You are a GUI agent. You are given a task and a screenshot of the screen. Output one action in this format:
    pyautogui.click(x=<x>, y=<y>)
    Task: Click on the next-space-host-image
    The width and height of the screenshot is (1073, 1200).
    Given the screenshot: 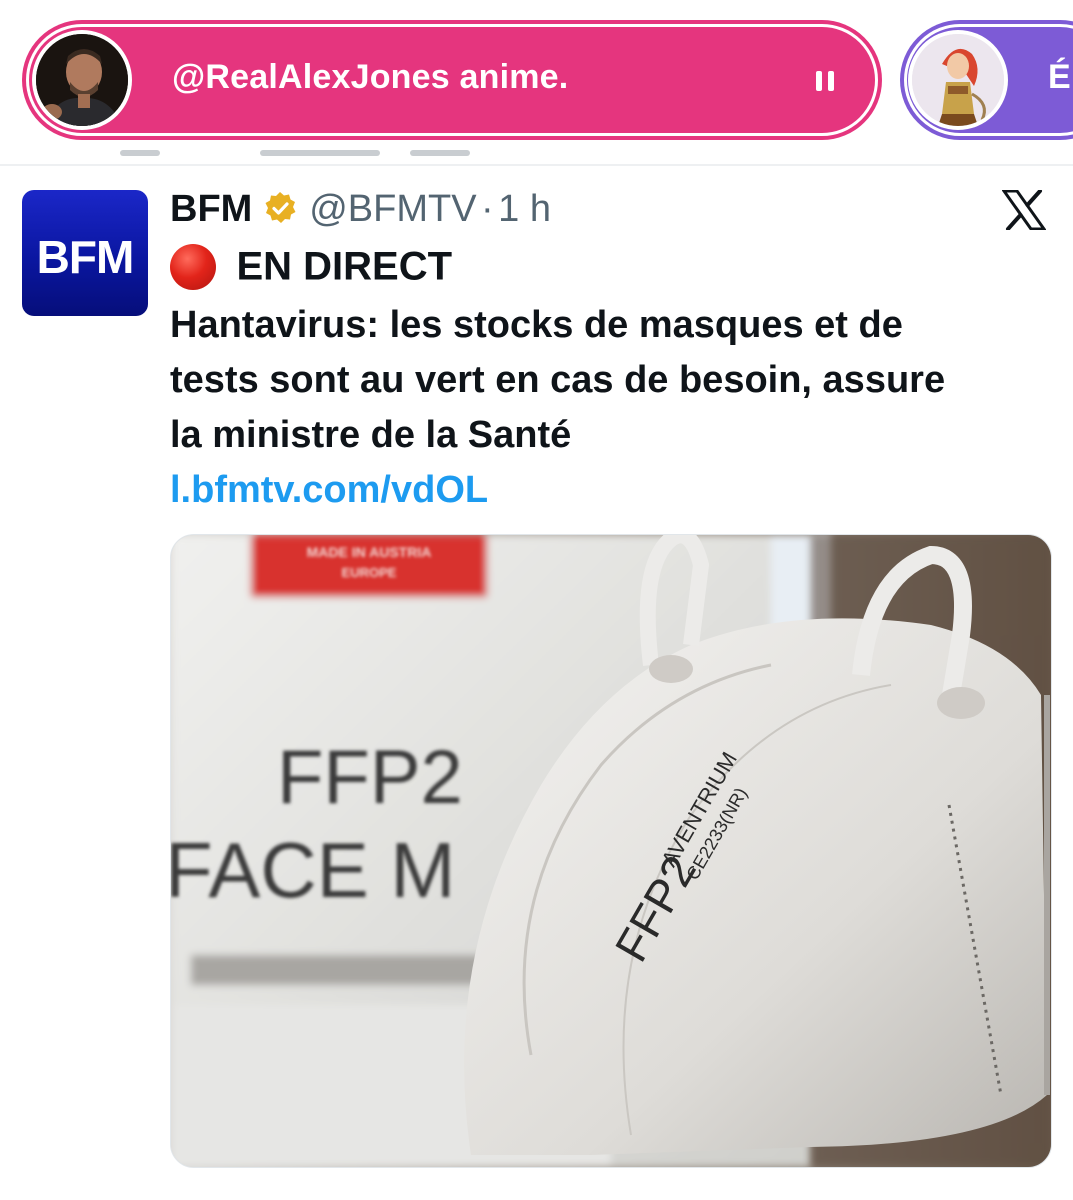 What is the action you would take?
    pyautogui.click(x=958, y=80)
    